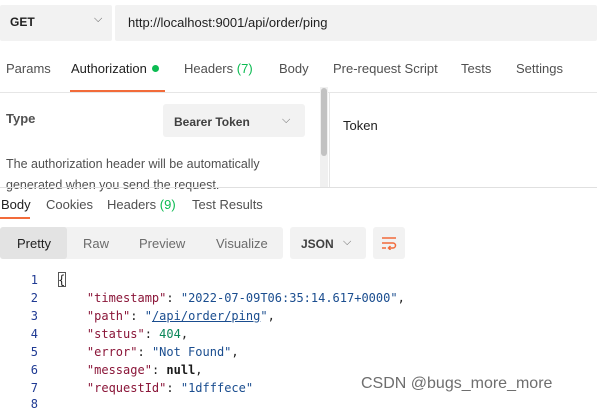 This screenshot has height=411, width=597. I want to click on status-dot-icon, so click(155, 68).